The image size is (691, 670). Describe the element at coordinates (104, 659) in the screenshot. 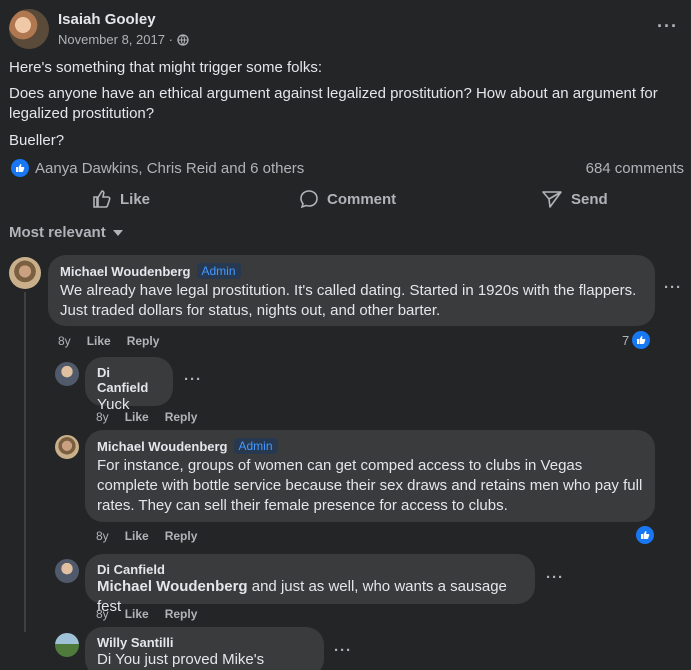

I see `mention-link: Di` at that location.